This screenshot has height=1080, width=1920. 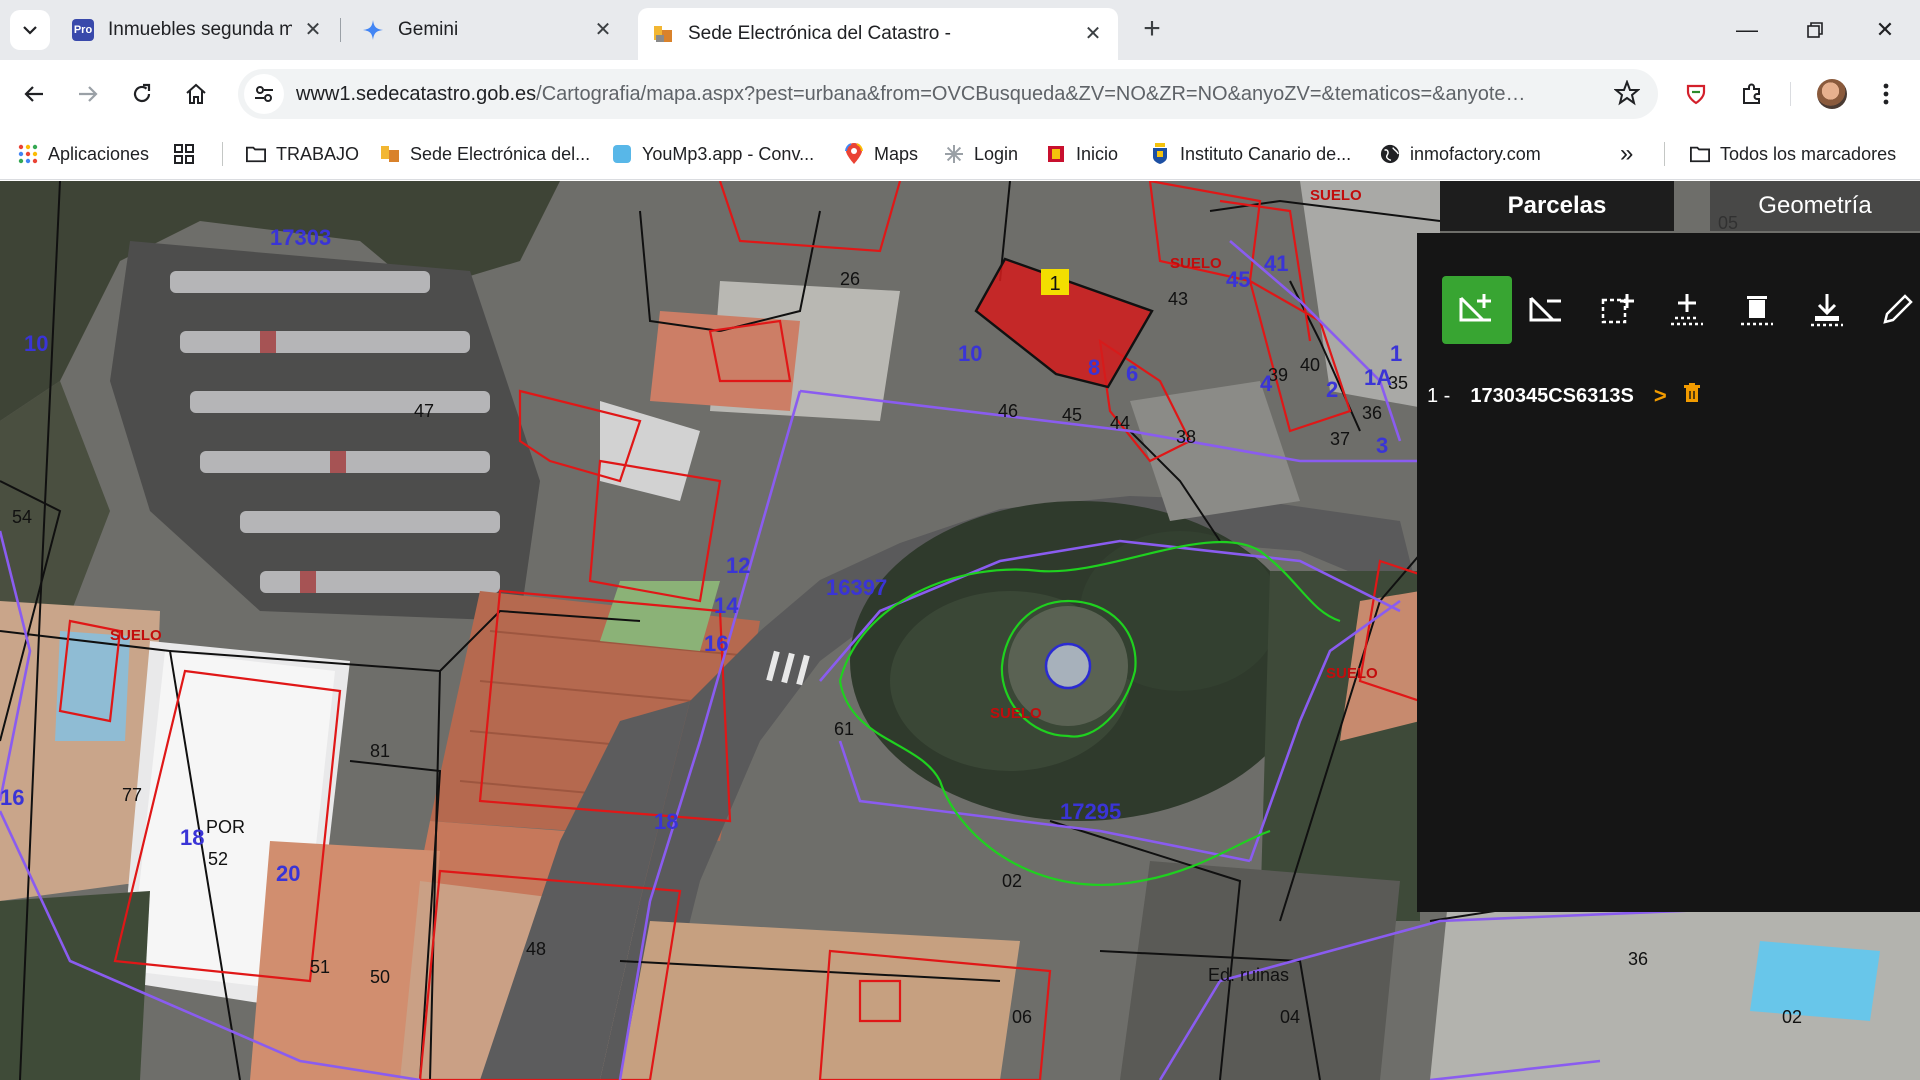 I want to click on bookmark-label: Login, so click(x=996, y=153).